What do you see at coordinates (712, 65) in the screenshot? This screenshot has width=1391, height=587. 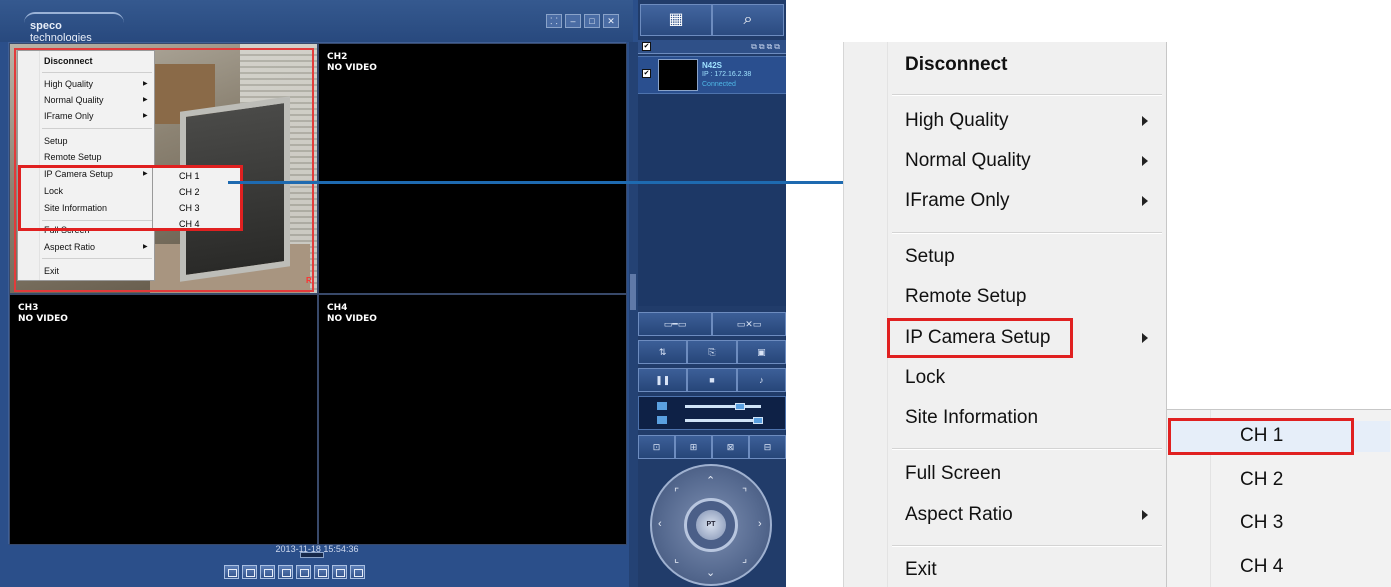 I see `site-name: N42S` at bounding box center [712, 65].